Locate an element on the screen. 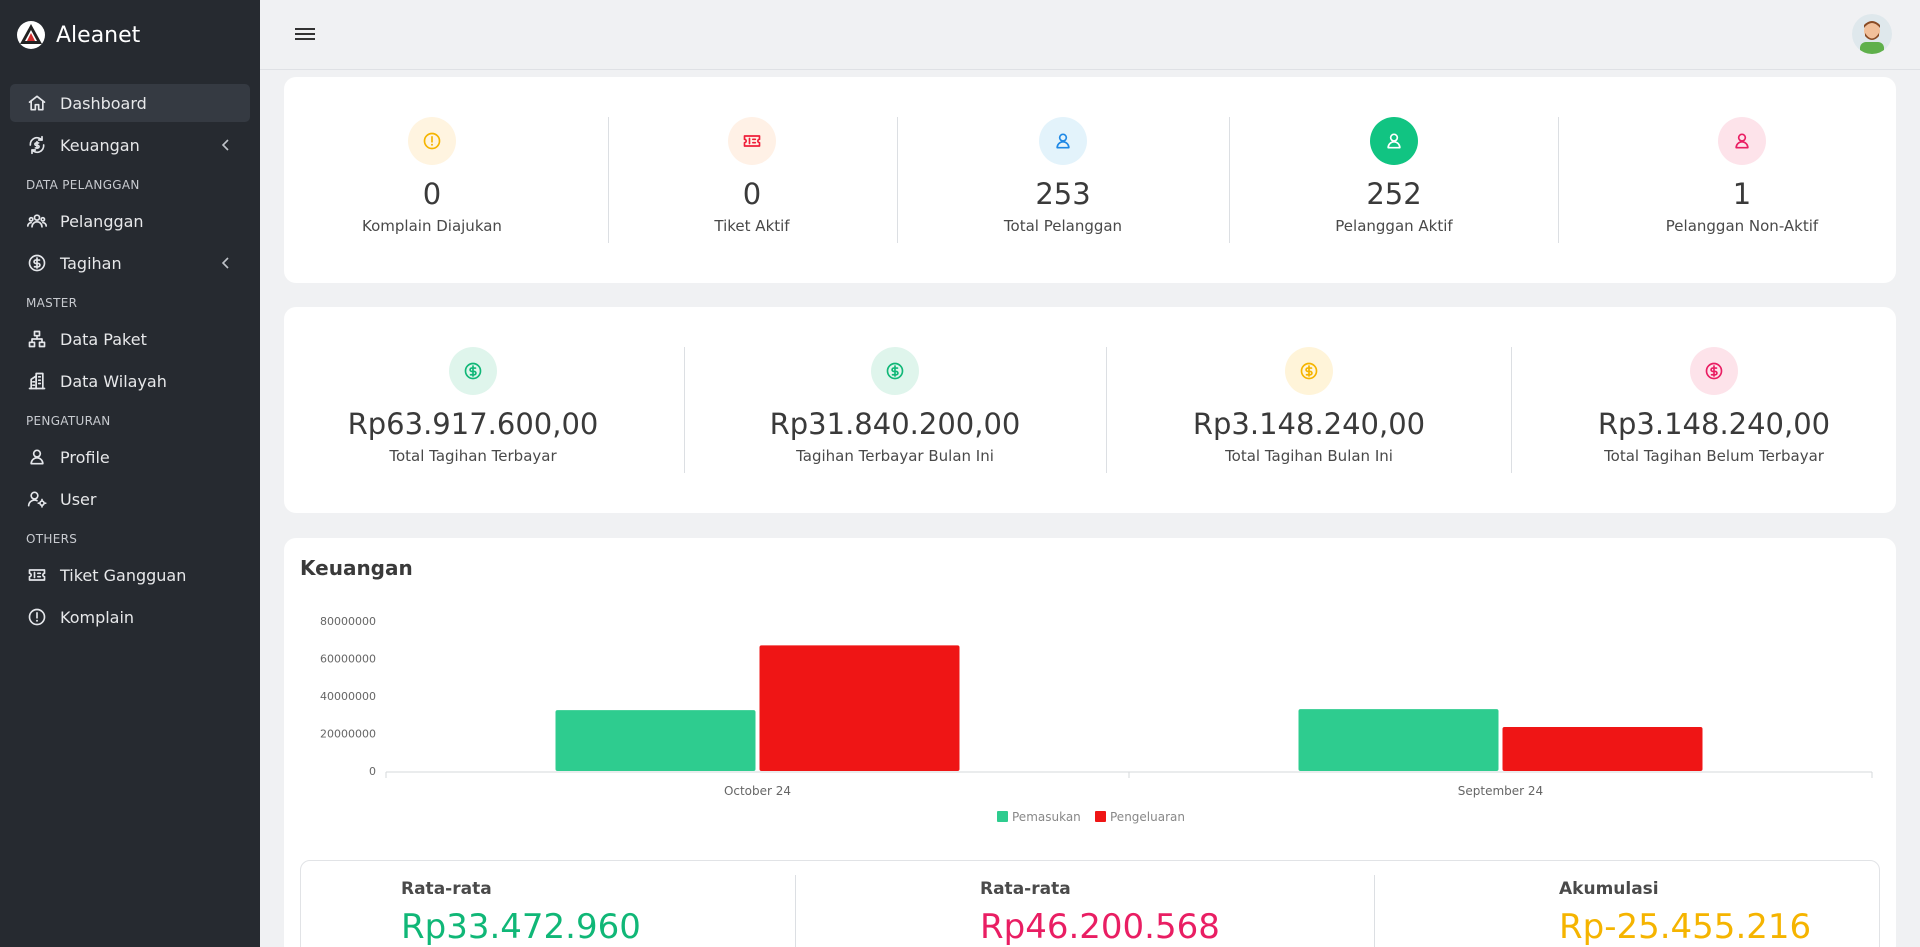 This screenshot has height=947, width=1920. stat-label: Tagihan Terbayar Bulan Ini is located at coordinates (895, 456).